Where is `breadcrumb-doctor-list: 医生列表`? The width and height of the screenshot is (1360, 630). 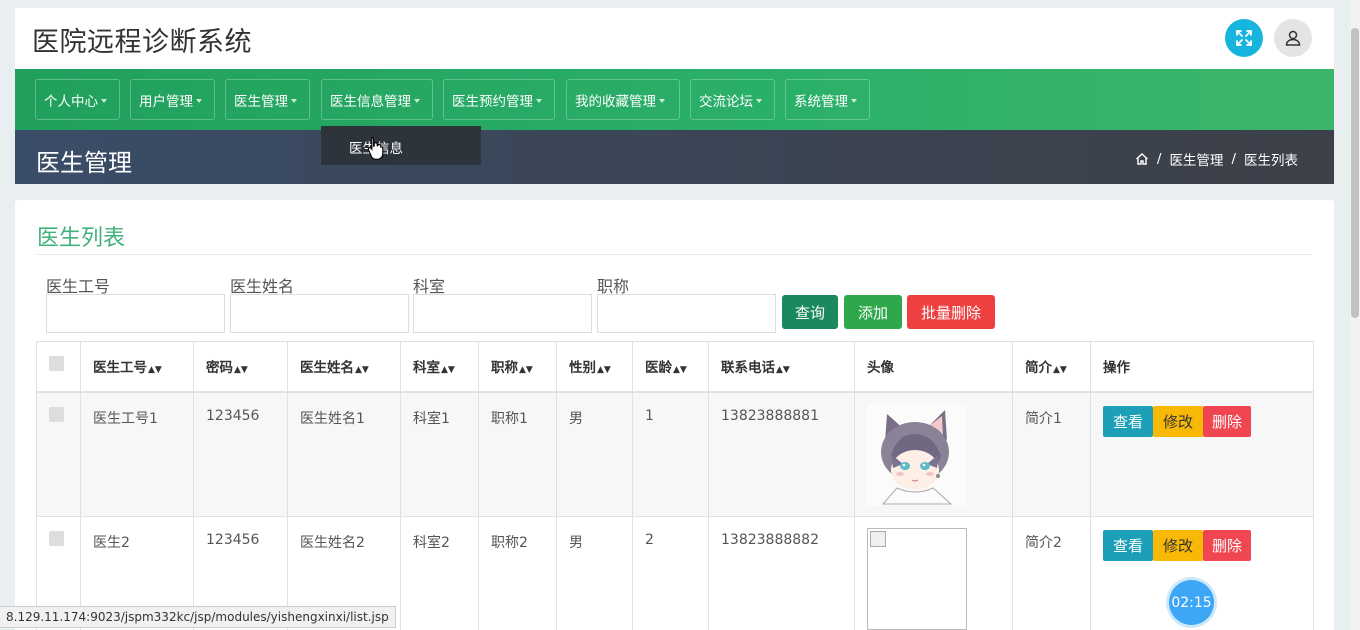 breadcrumb-doctor-list: 医生列表 is located at coordinates (1271, 161).